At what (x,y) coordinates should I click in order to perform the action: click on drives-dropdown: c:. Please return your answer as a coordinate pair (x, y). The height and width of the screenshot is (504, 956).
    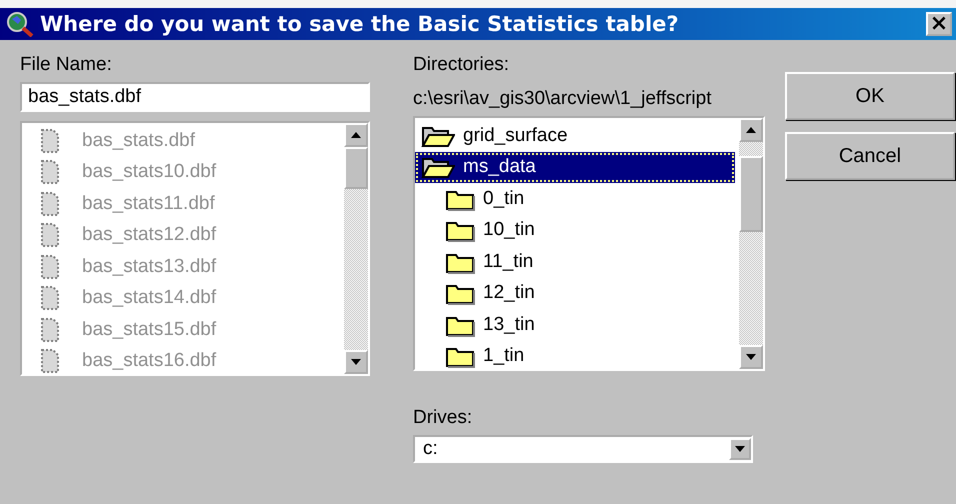
    Looking at the image, I should click on (583, 449).